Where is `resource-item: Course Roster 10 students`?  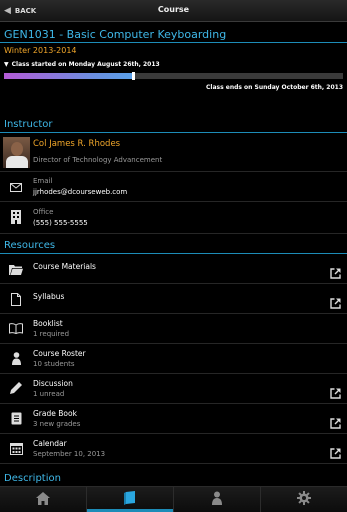 resource-item: Course Roster 10 students is located at coordinates (173, 359).